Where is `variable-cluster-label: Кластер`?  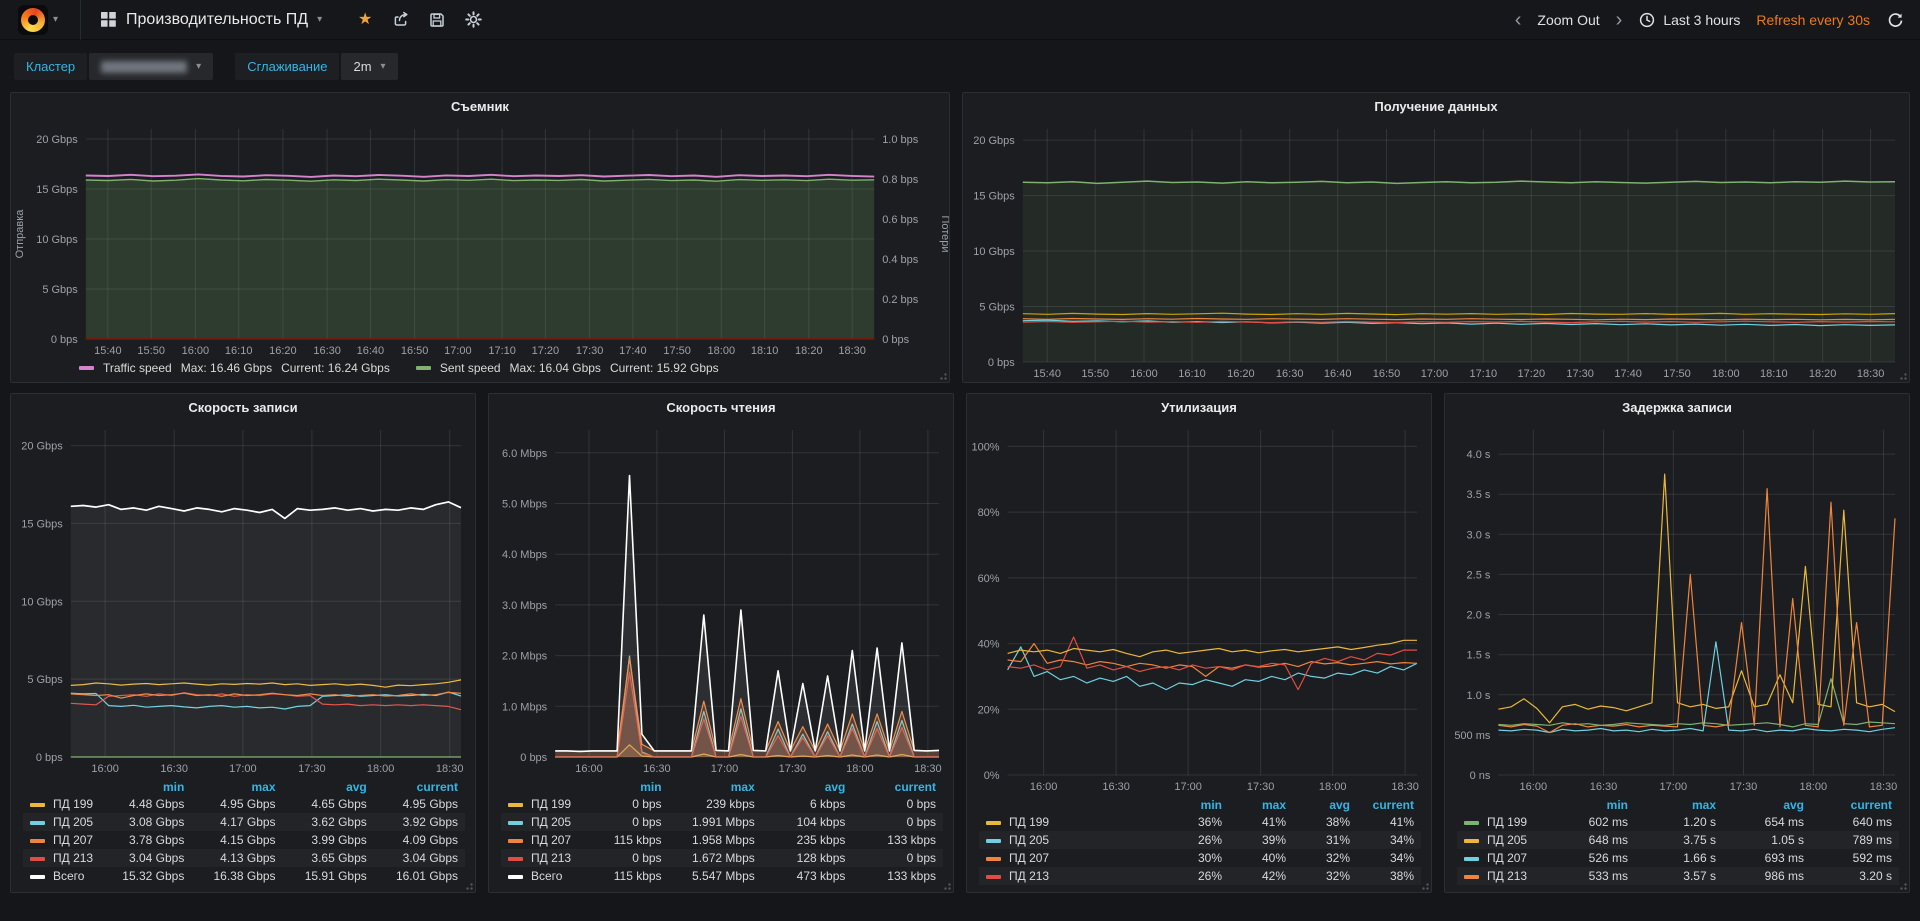 variable-cluster-label: Кластер is located at coordinates (51, 66).